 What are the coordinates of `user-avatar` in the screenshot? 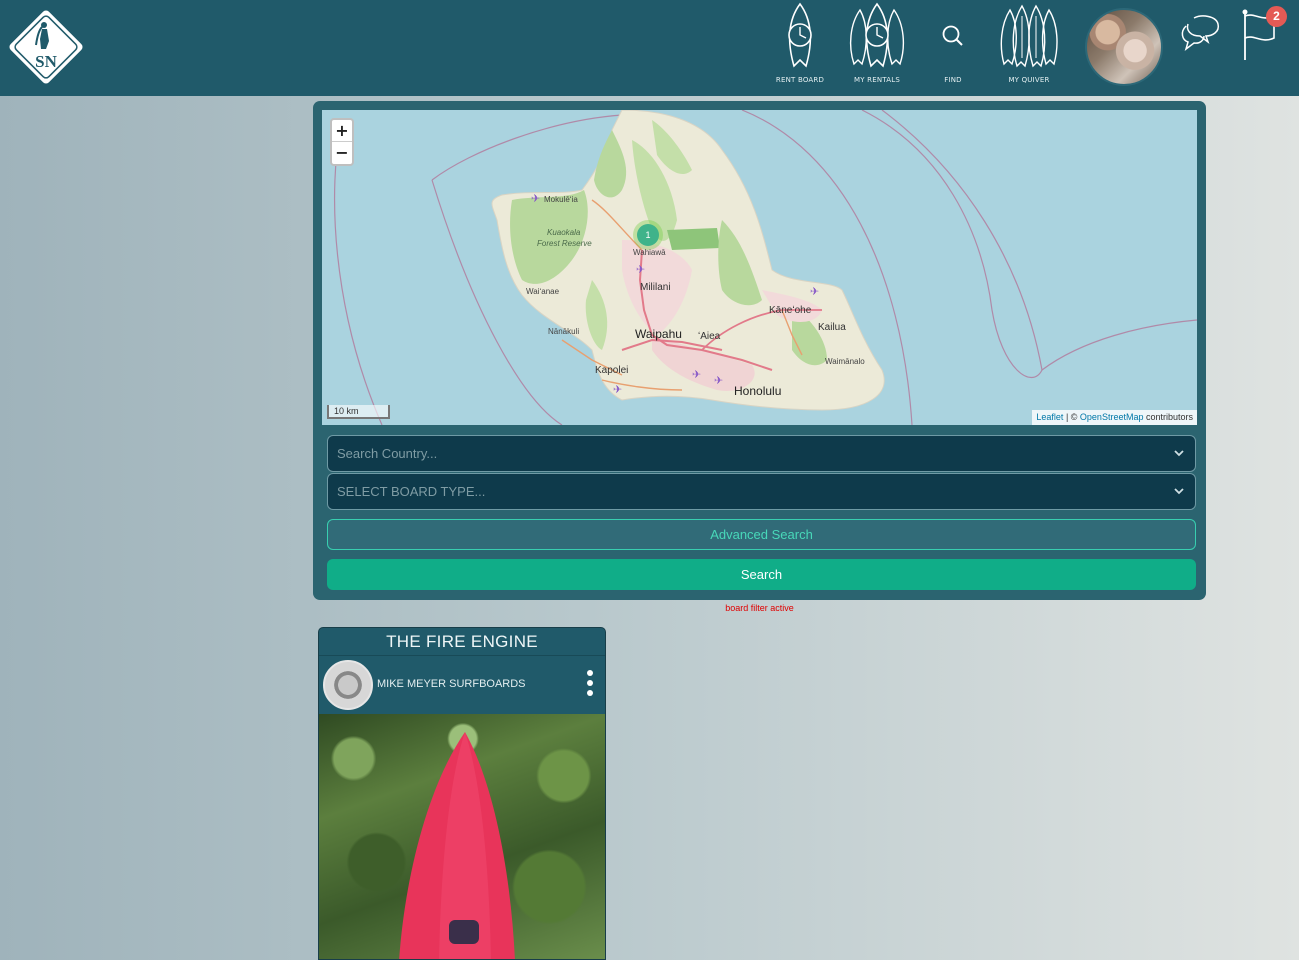 It's located at (1124, 47).